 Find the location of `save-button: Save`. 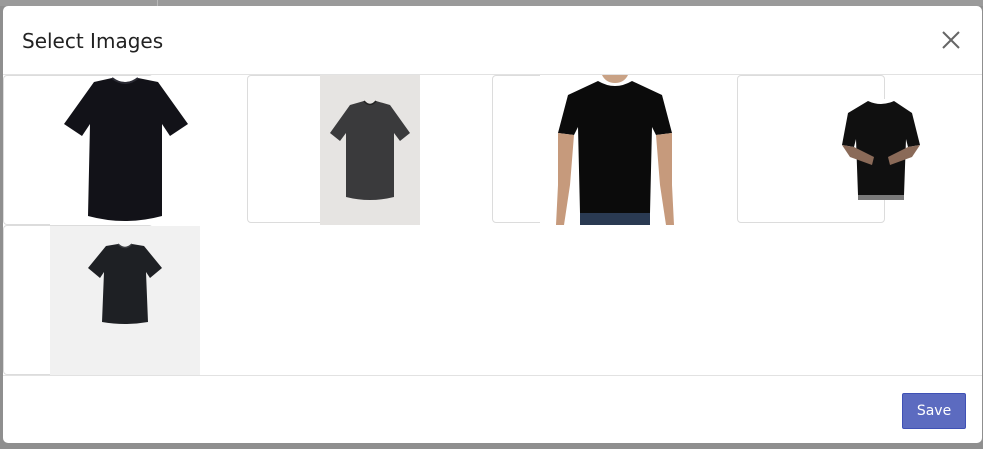

save-button: Save is located at coordinates (934, 411).